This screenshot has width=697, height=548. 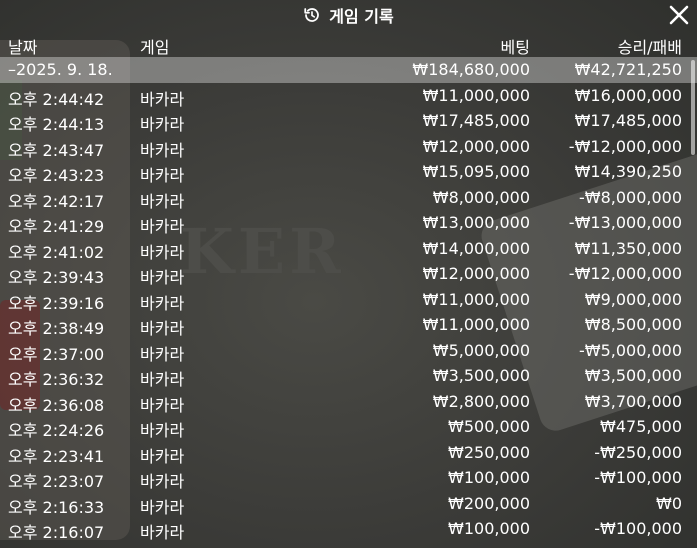 I want to click on row-result: ₩475,000, so click(x=641, y=426).